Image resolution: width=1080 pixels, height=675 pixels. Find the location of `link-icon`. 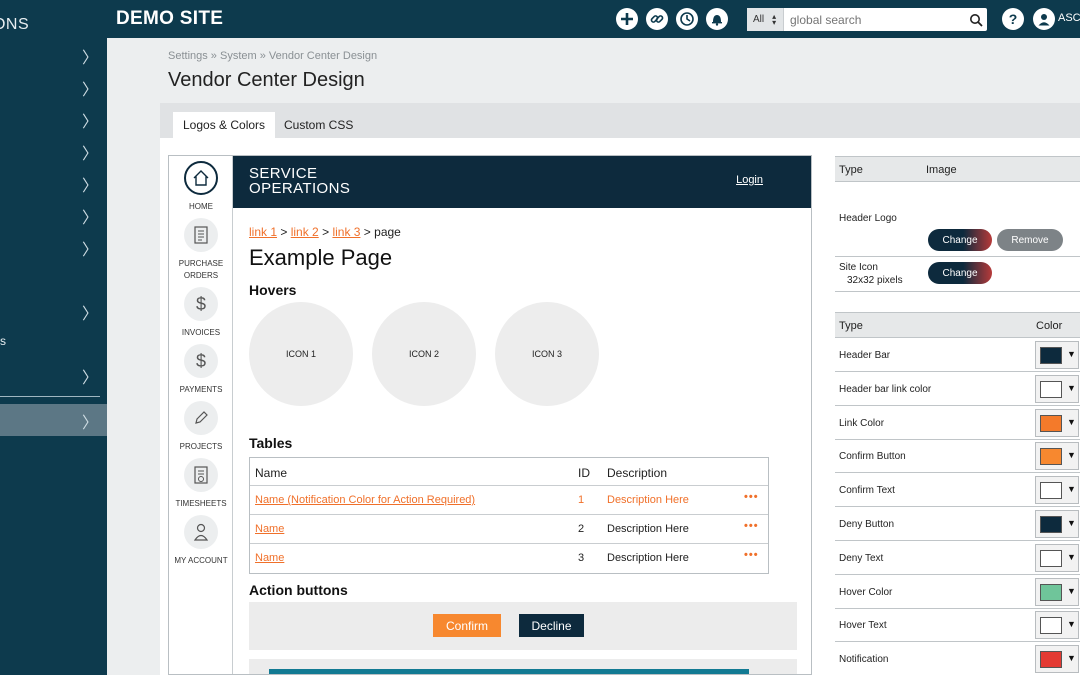

link-icon is located at coordinates (657, 19).